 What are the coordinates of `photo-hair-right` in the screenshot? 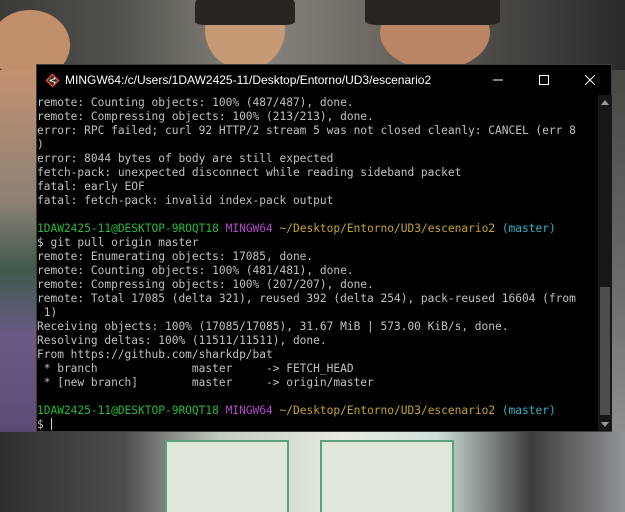 It's located at (432, 12).